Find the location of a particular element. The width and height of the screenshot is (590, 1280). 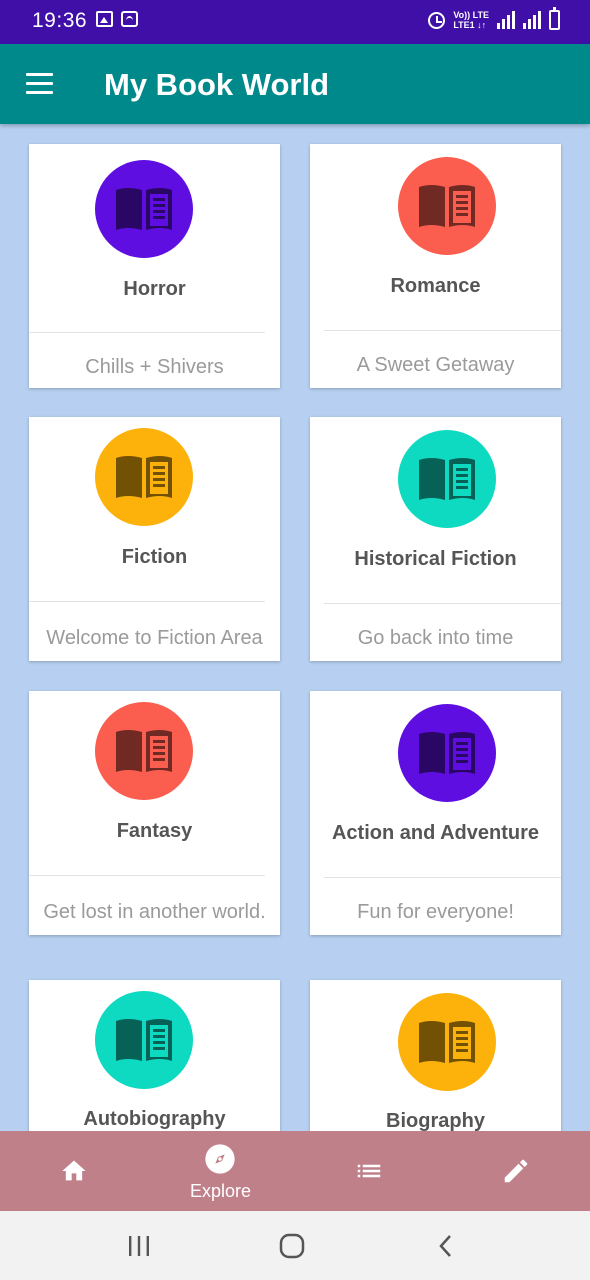

network-type-indicator: Vo)) LTE LTE1 ↓↑ is located at coordinates (471, 20).